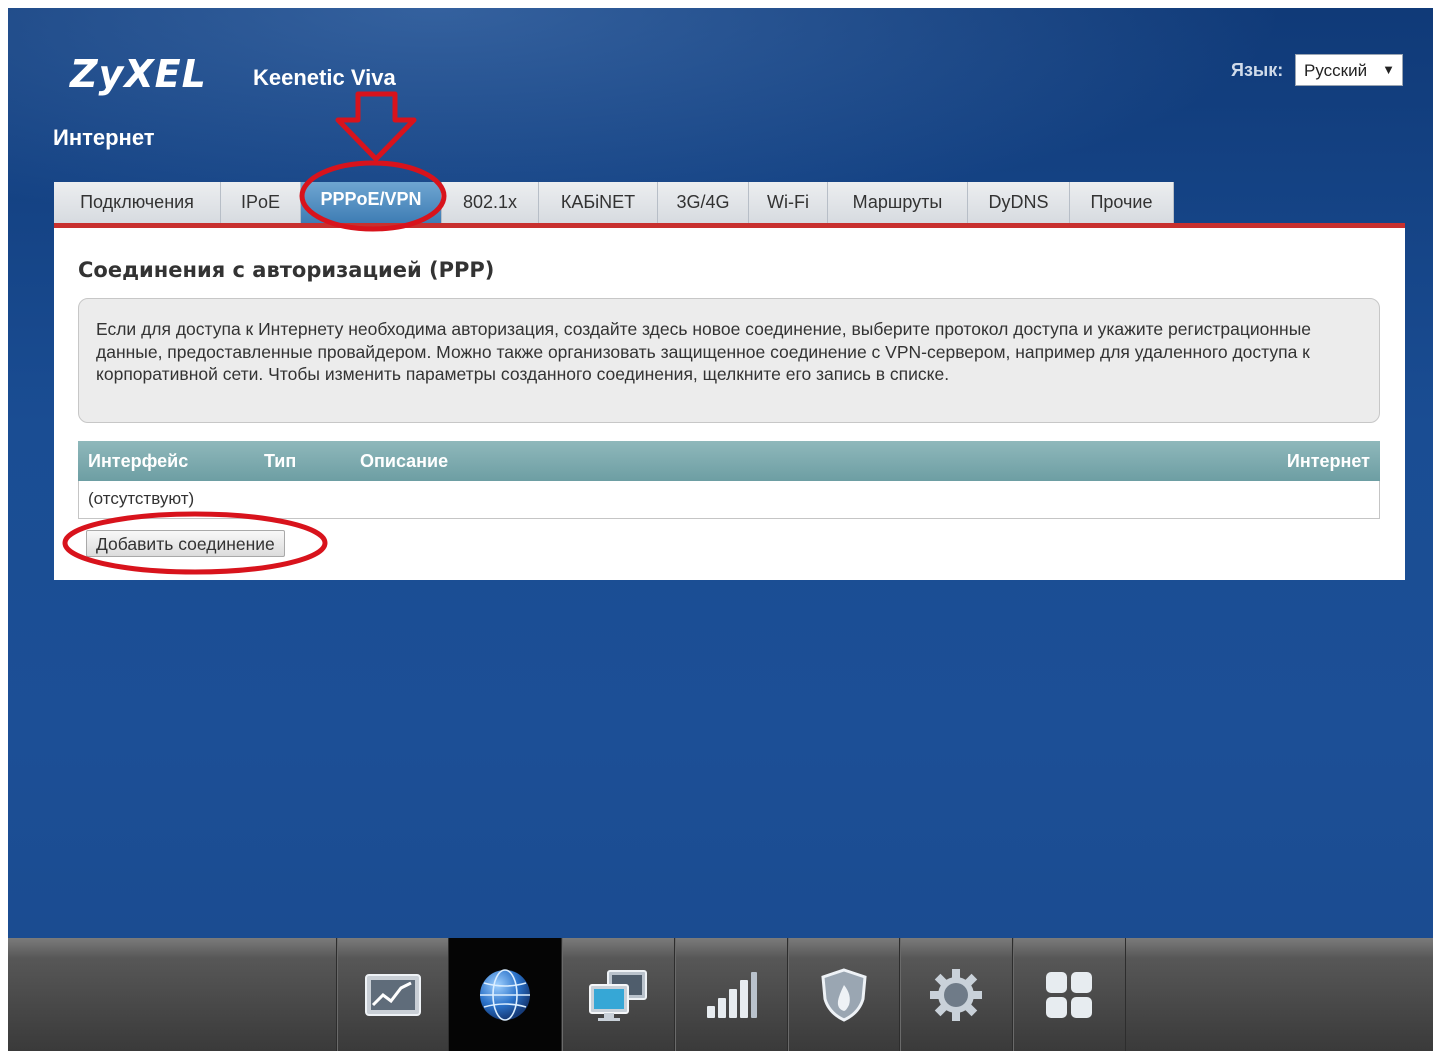 This screenshot has width=1433, height=1051. I want to click on empty-text: (отсутствуют), so click(141, 498).